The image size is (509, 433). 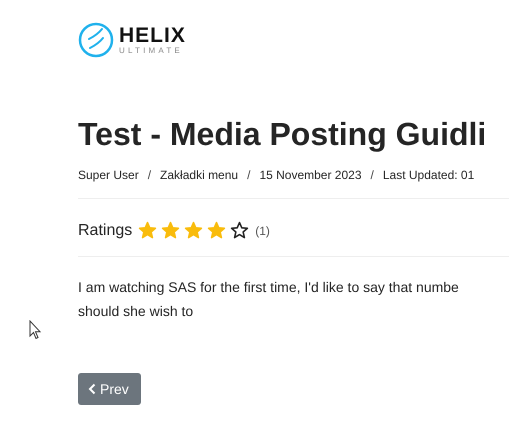 I want to click on logo-icon, so click(x=96, y=40).